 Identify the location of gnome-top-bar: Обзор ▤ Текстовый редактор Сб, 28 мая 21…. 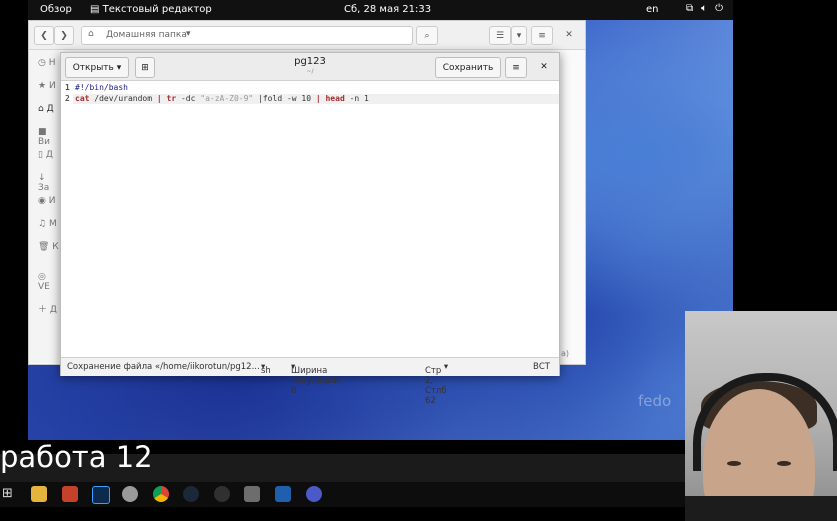
(380, 10).